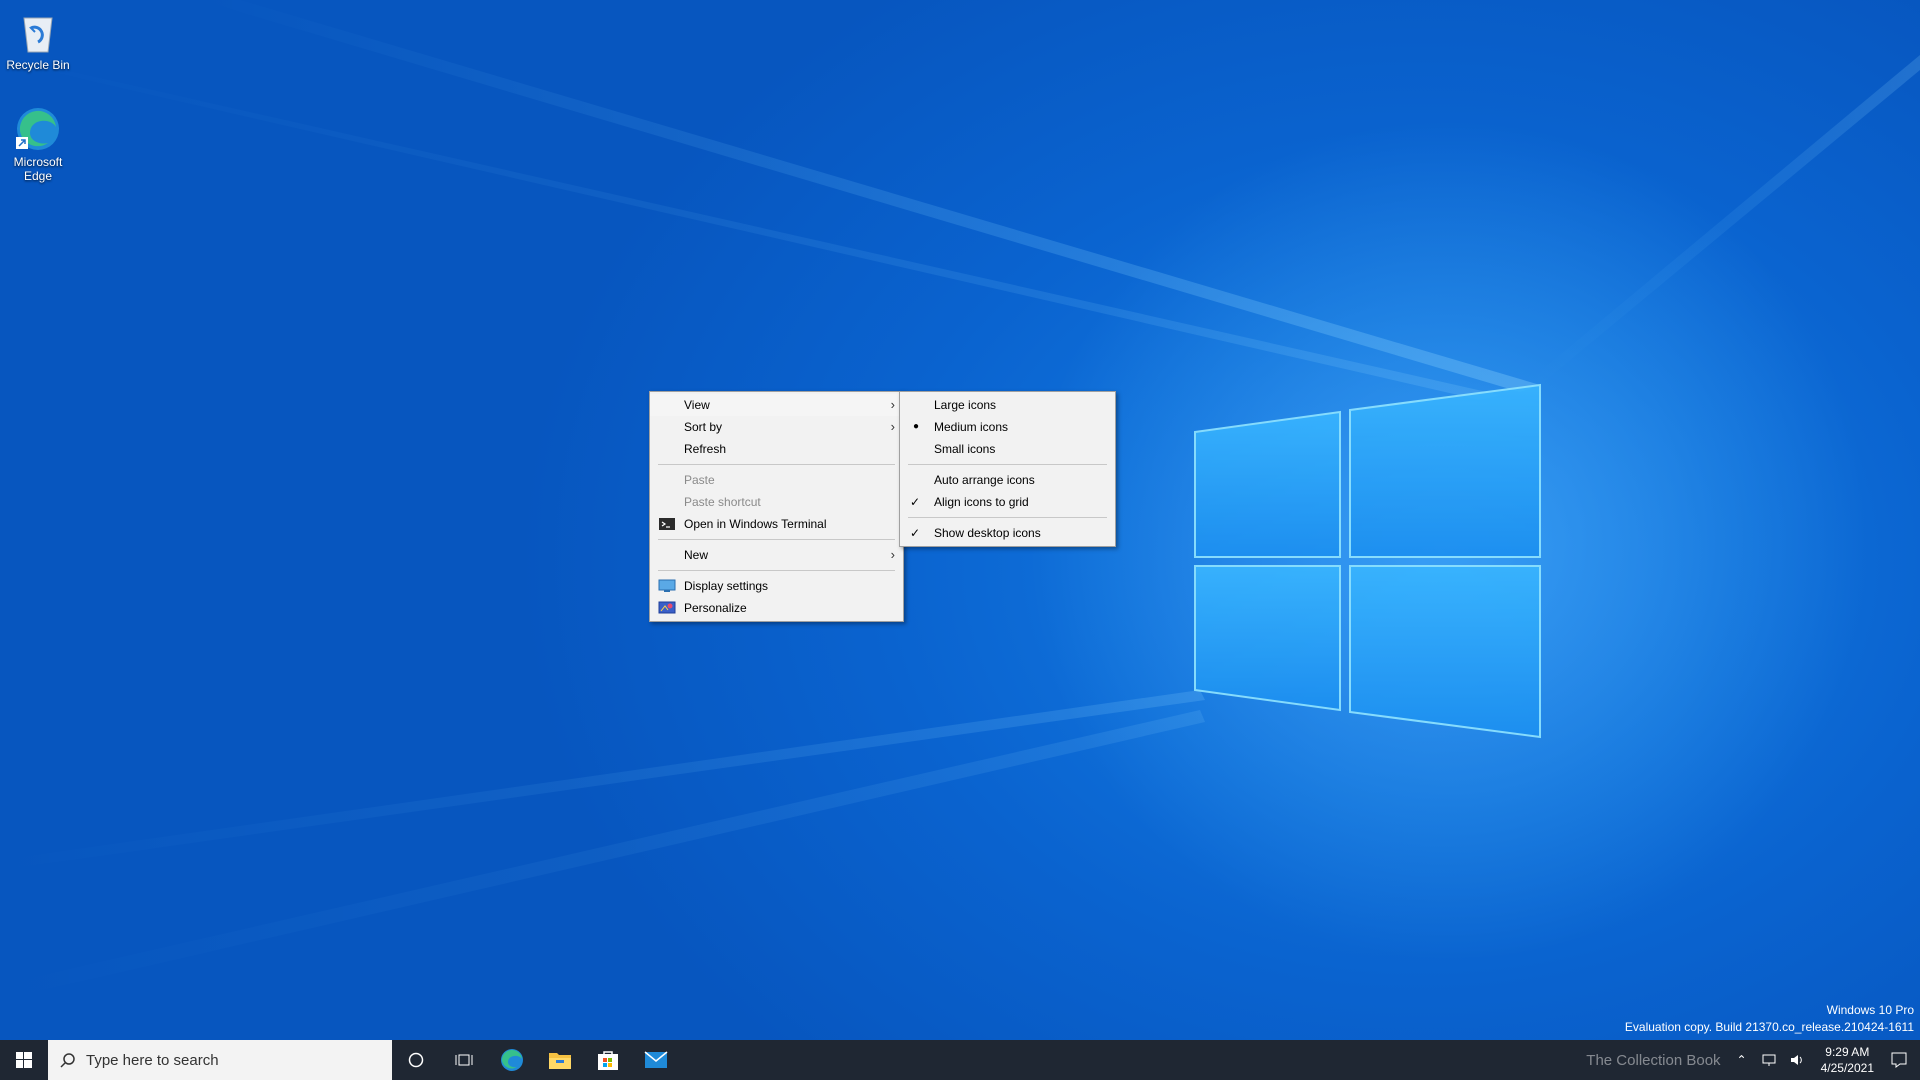  What do you see at coordinates (1753, 1060) in the screenshot?
I see `system-tray: The Collection Book ⌃ 9:29 AM 4/25/2021` at bounding box center [1753, 1060].